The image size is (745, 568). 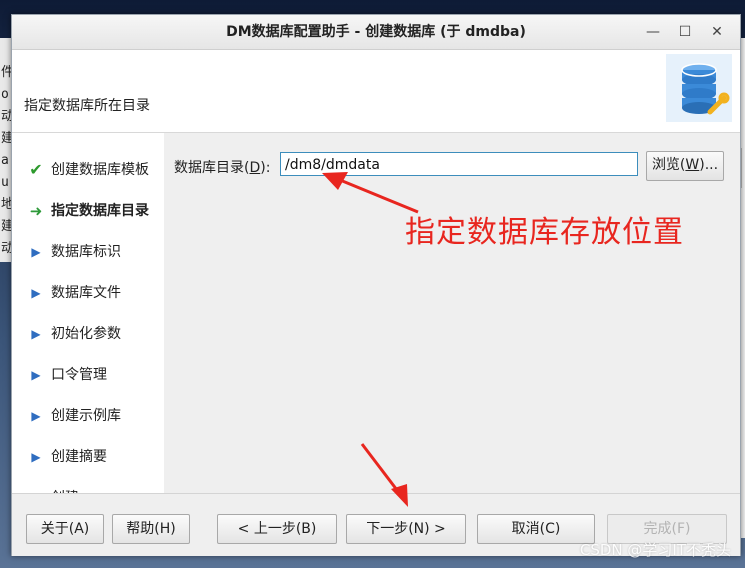 What do you see at coordinates (653, 32) in the screenshot?
I see `minimize-icon: —` at bounding box center [653, 32].